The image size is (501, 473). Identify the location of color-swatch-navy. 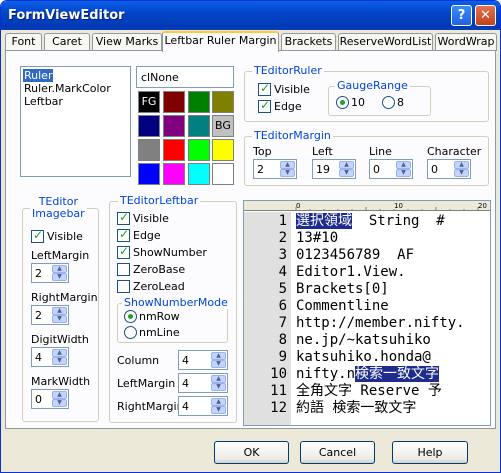
(149, 126).